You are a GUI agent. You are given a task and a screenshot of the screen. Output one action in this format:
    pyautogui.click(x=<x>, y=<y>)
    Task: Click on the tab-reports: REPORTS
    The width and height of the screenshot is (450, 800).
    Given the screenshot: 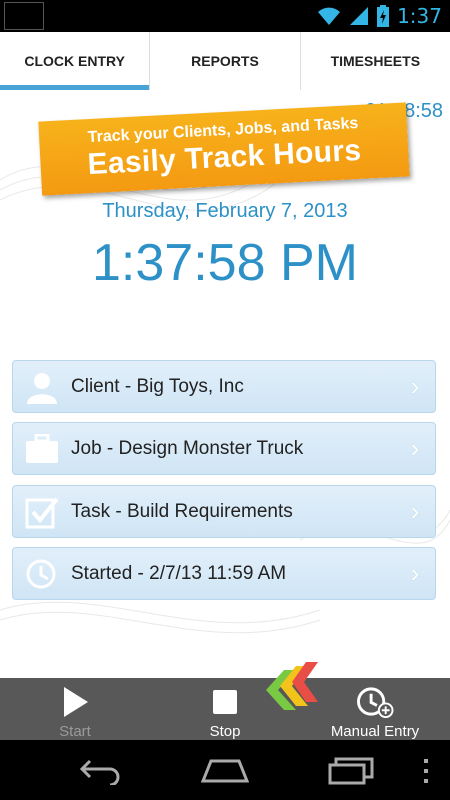 What is the action you would take?
    pyautogui.click(x=225, y=61)
    